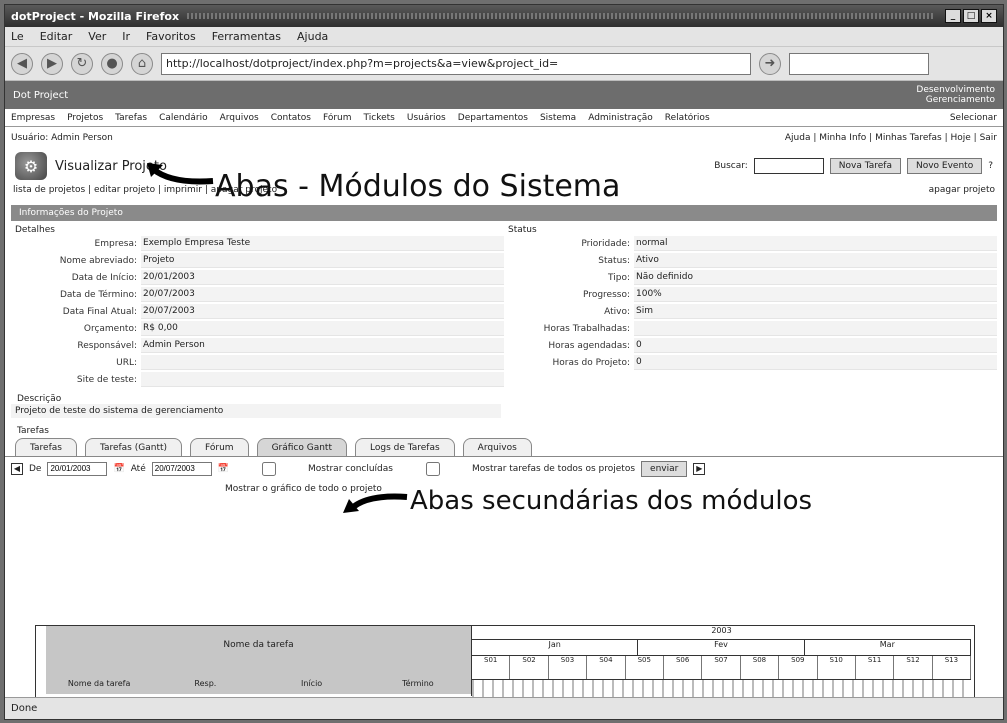  I want to click on window-title: dotProject - Mozilla Firefox, so click(95, 16).